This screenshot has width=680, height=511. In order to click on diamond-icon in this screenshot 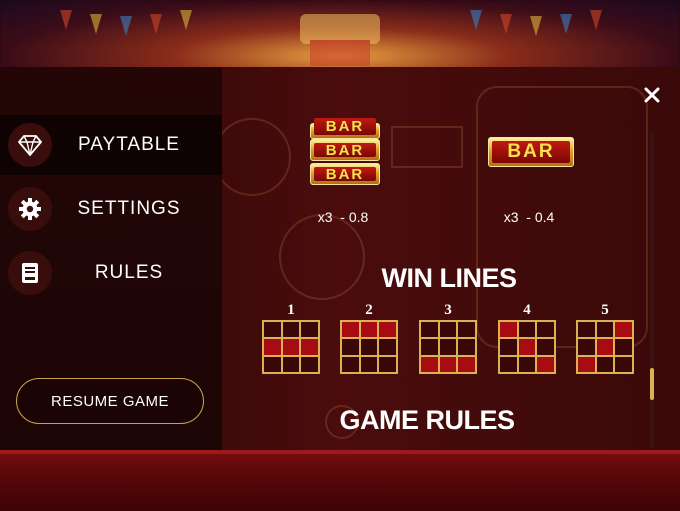, I will do `click(30, 145)`.